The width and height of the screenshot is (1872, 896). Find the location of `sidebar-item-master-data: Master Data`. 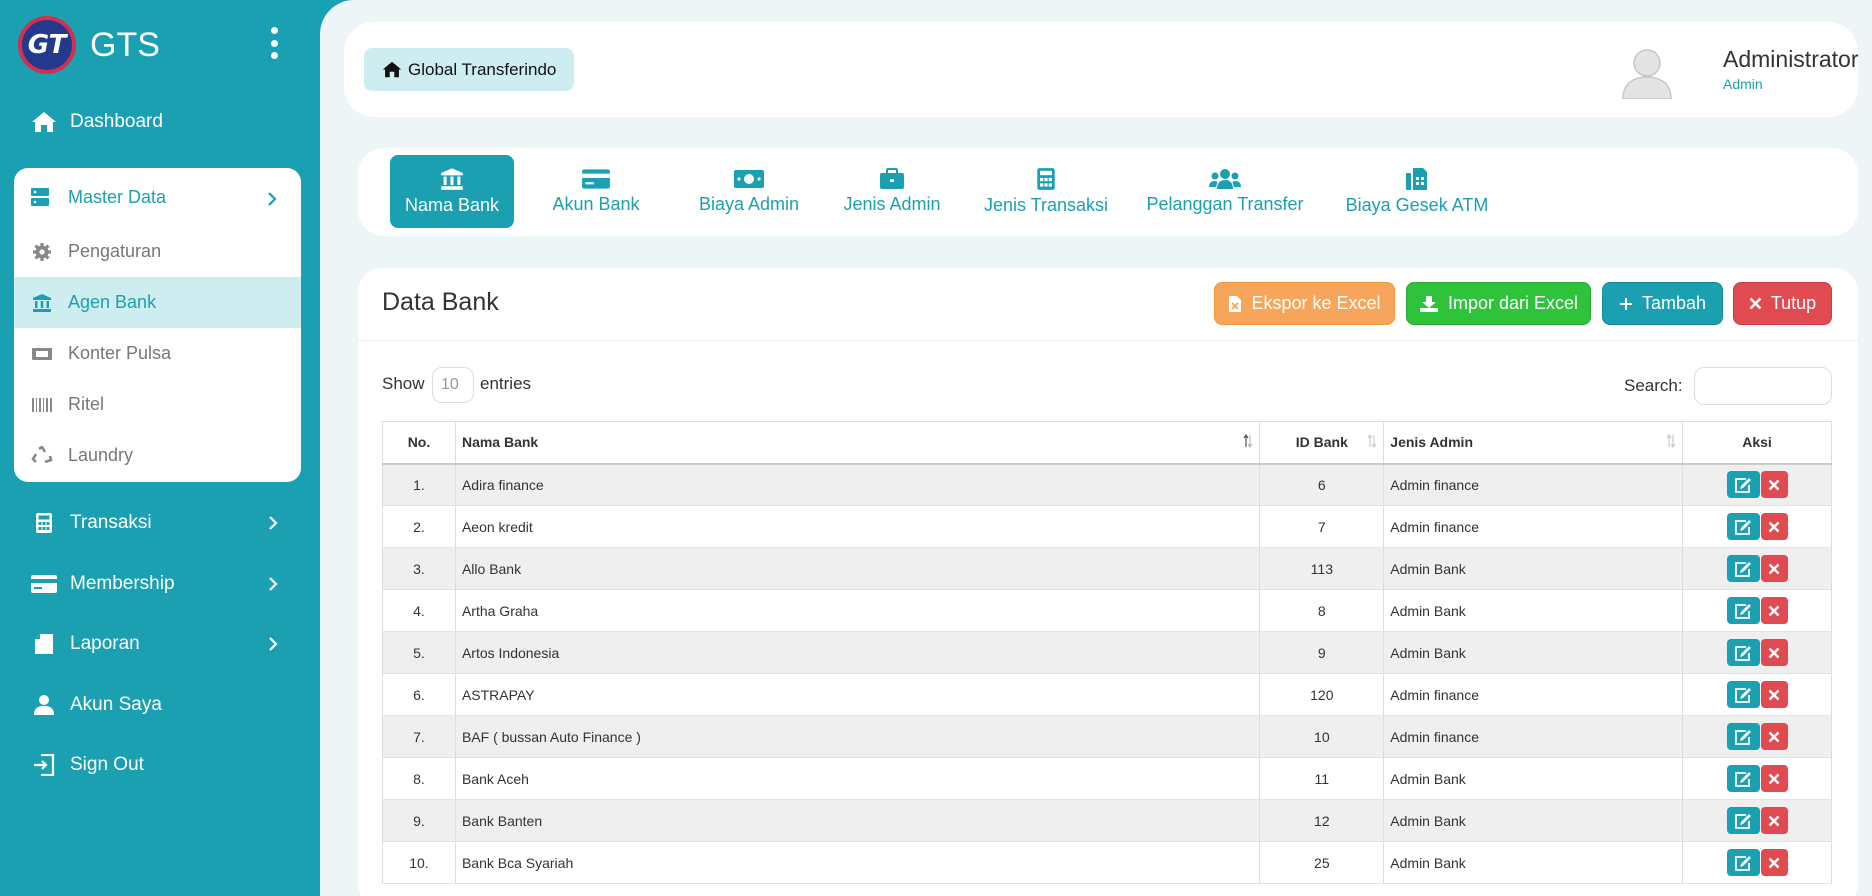

sidebar-item-master-data: Master Data is located at coordinates (157, 197).